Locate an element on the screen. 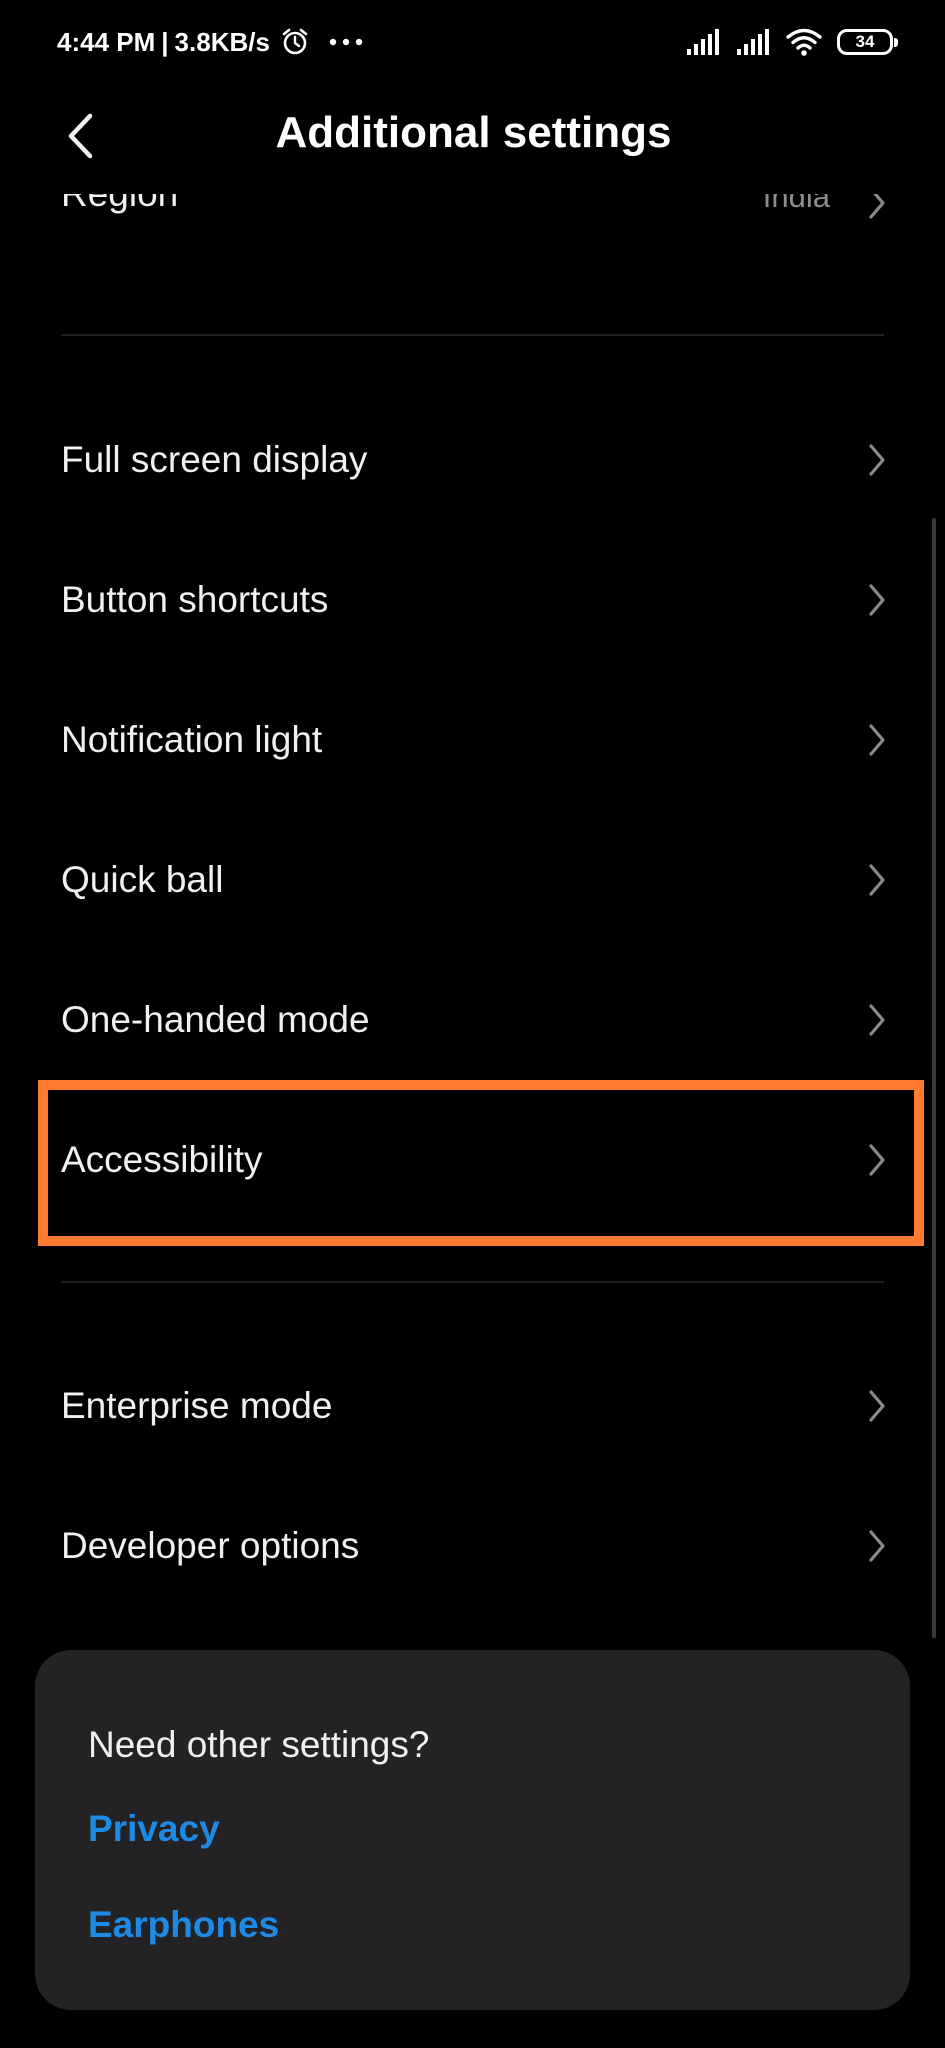 The width and height of the screenshot is (945, 2048). more-dots-icon is located at coordinates (346, 42).